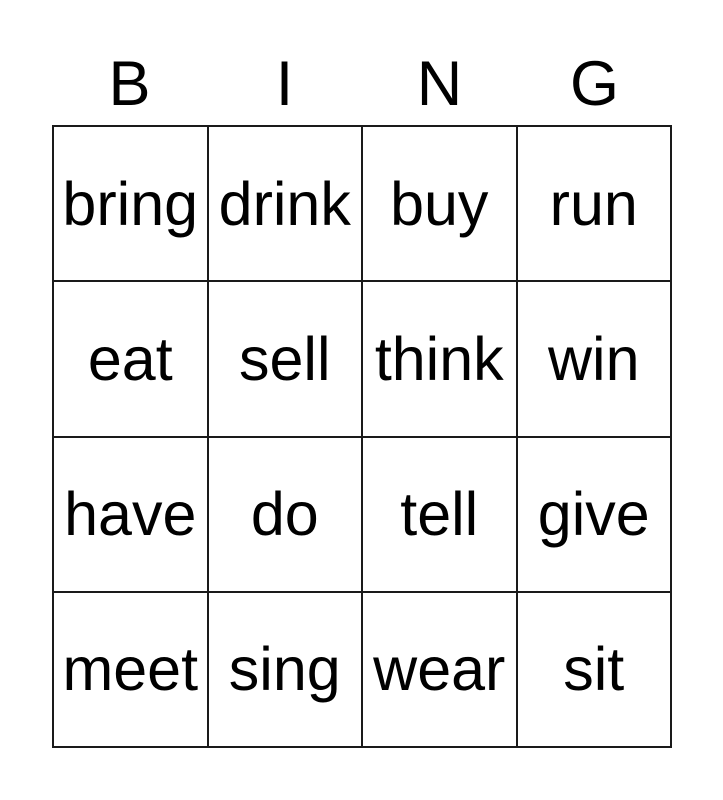  I want to click on bingo-header: B I N G, so click(362, 88).